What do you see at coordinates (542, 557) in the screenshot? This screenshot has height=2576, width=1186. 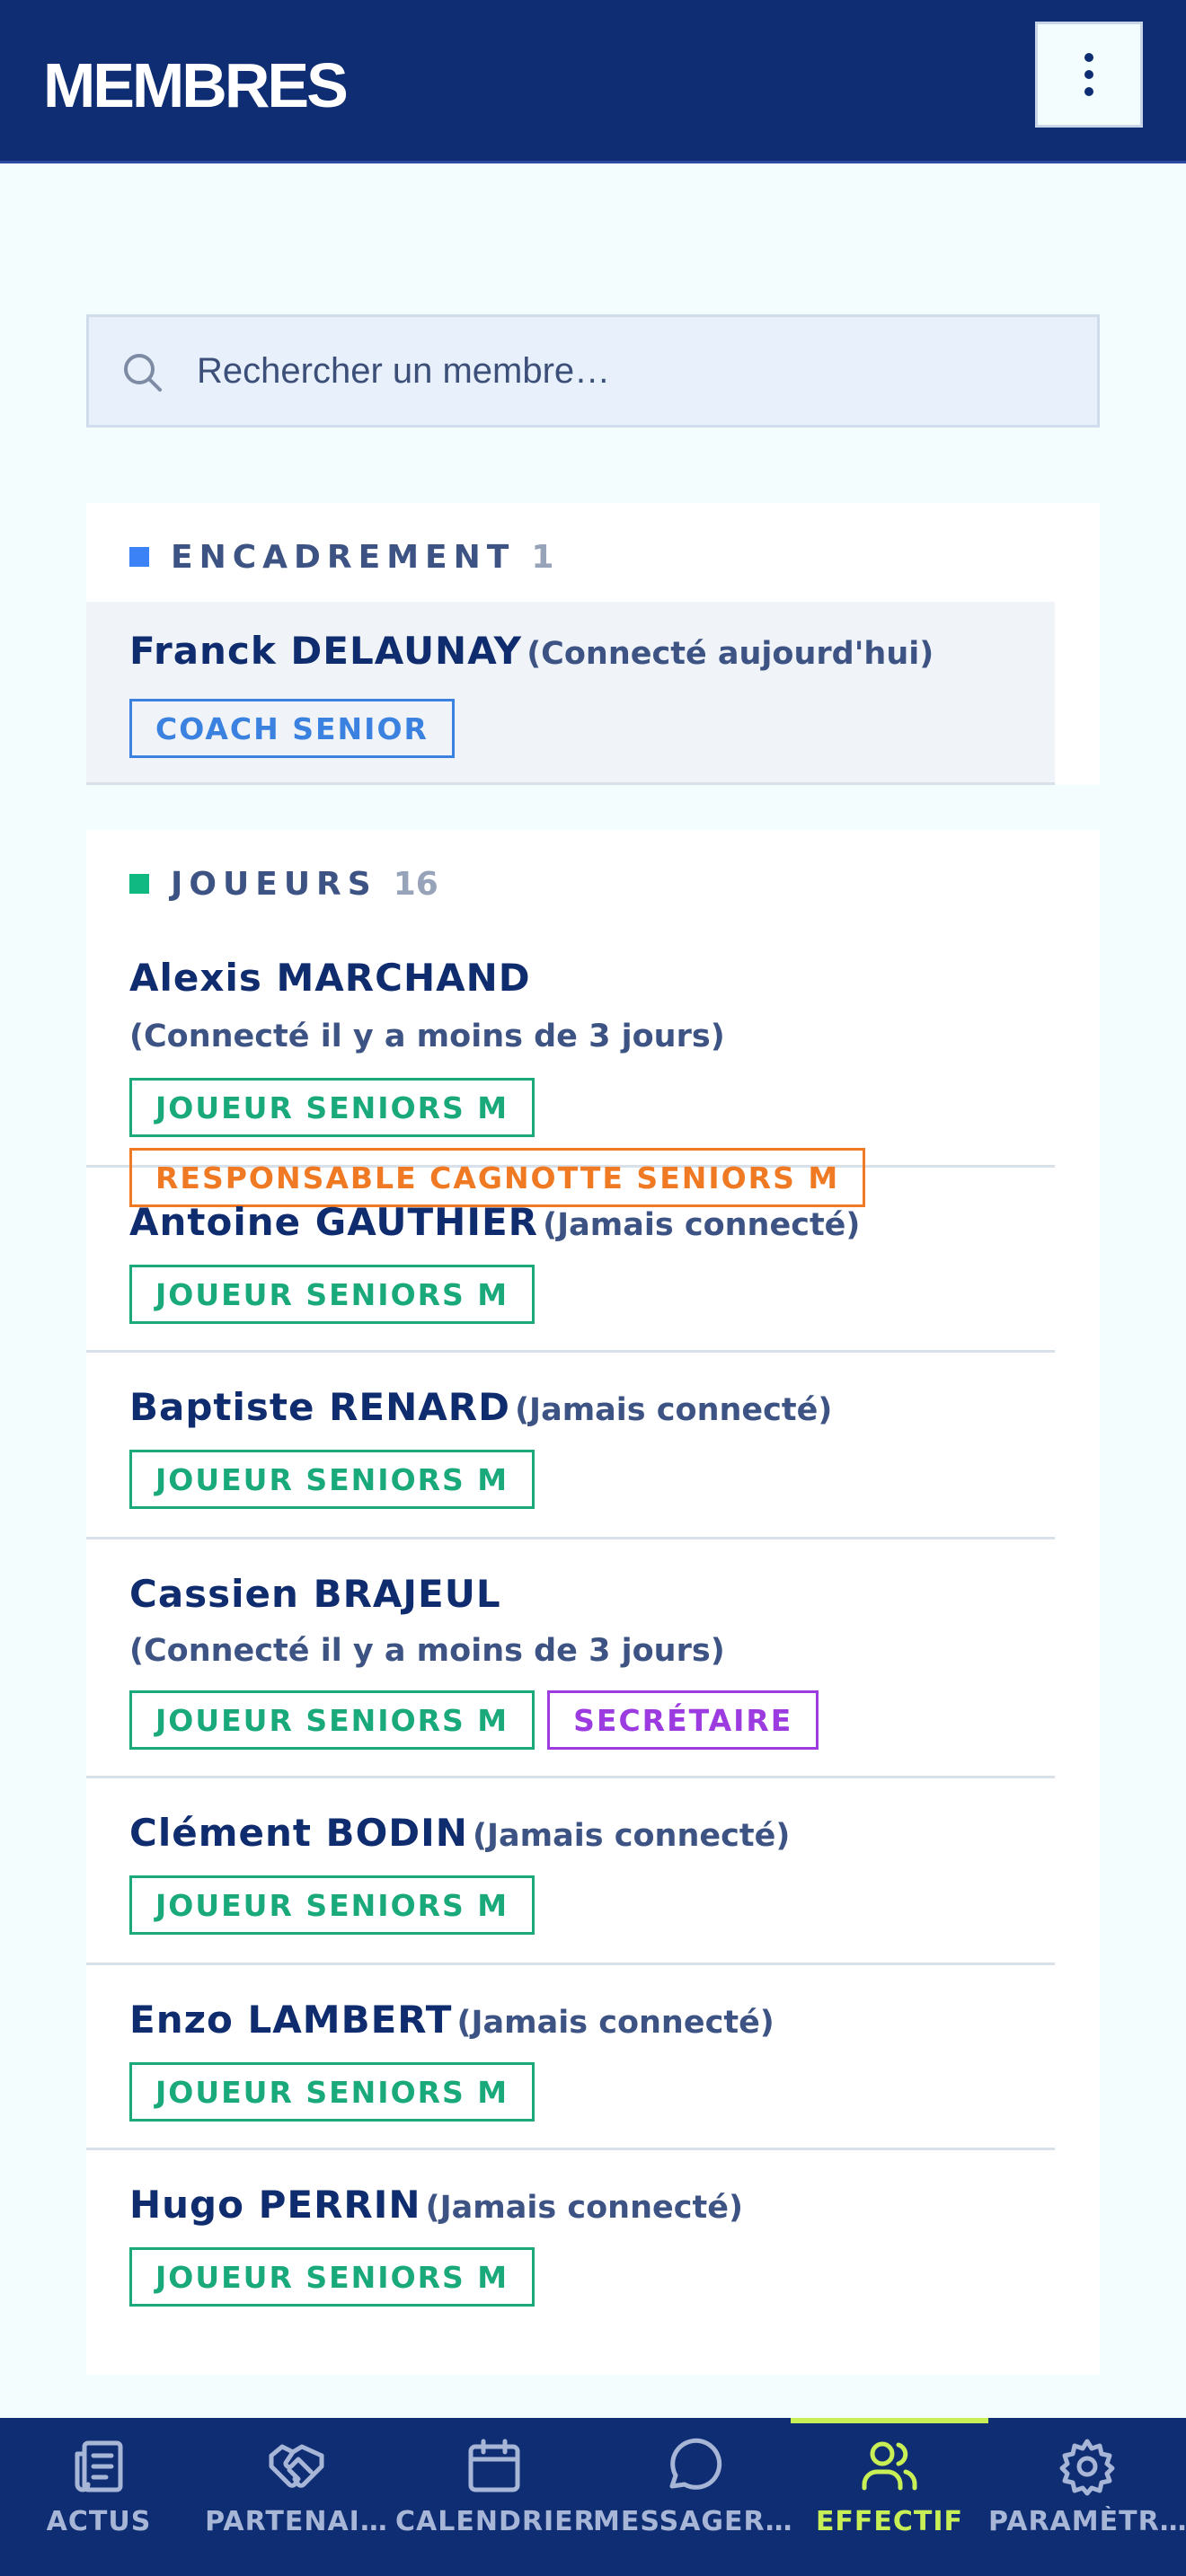 I see `section-count: 1` at bounding box center [542, 557].